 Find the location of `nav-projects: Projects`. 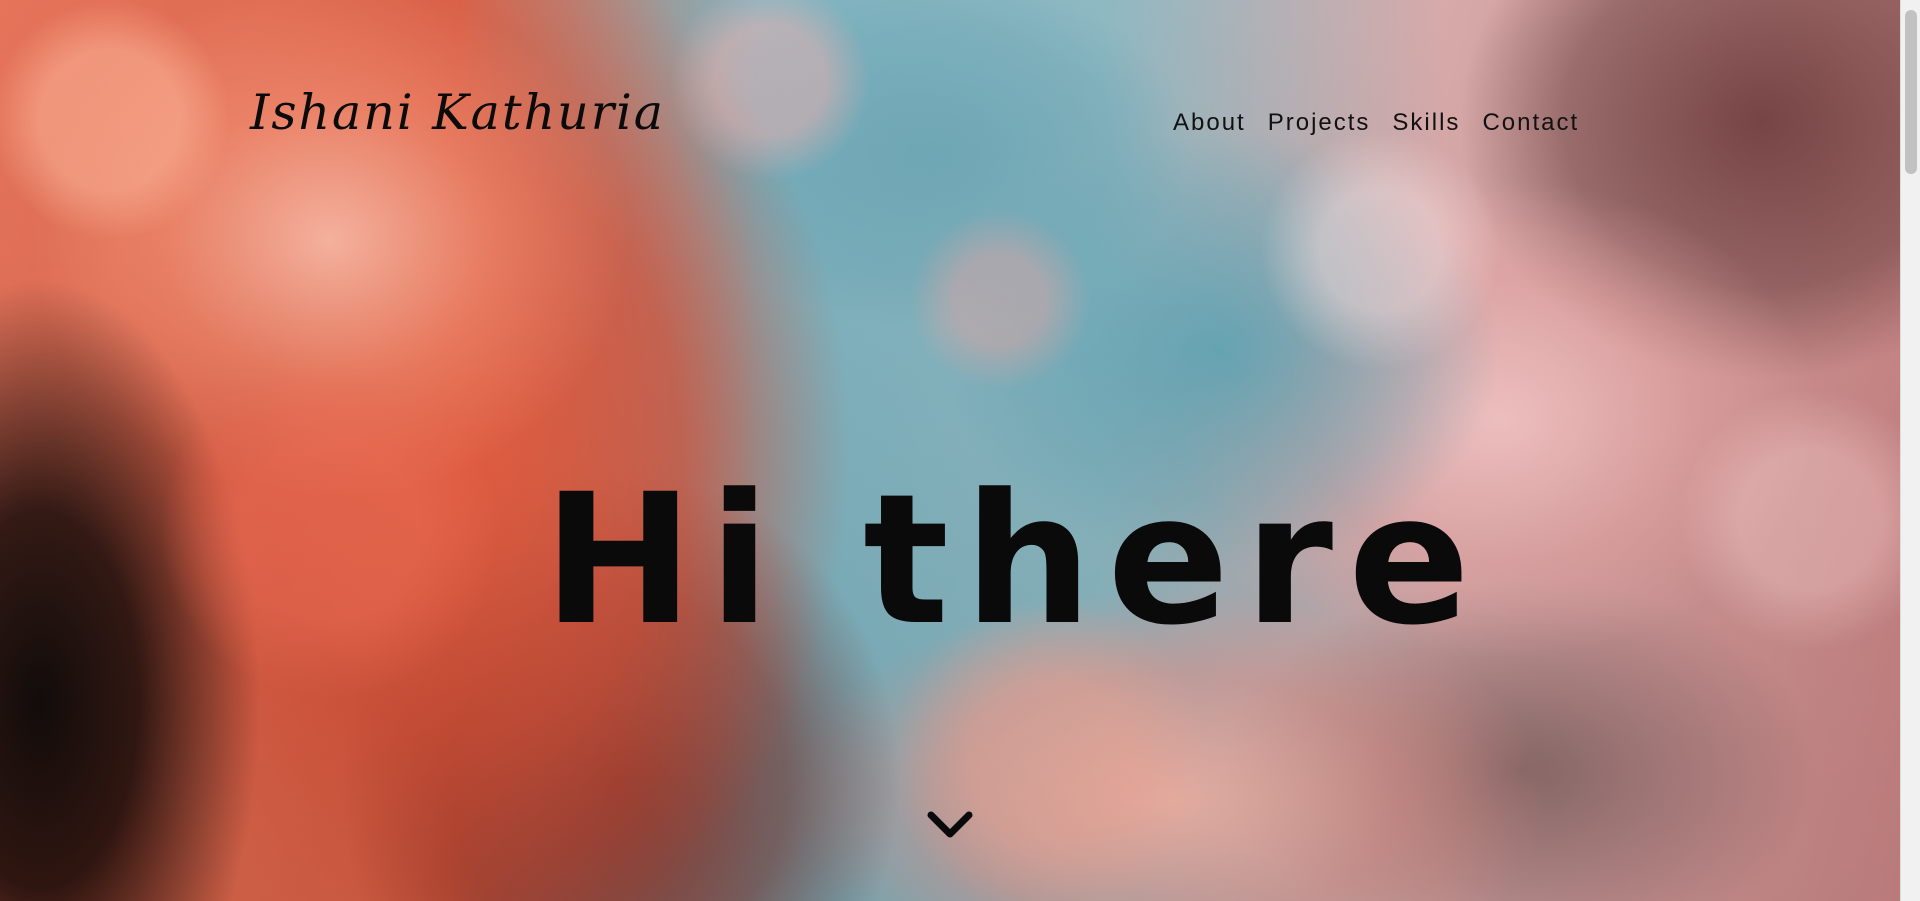

nav-projects: Projects is located at coordinates (1319, 123).